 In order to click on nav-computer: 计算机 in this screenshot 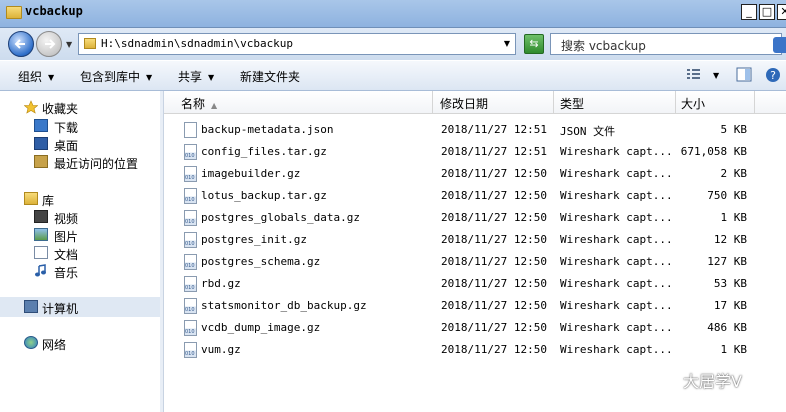, I will do `click(60, 308)`.